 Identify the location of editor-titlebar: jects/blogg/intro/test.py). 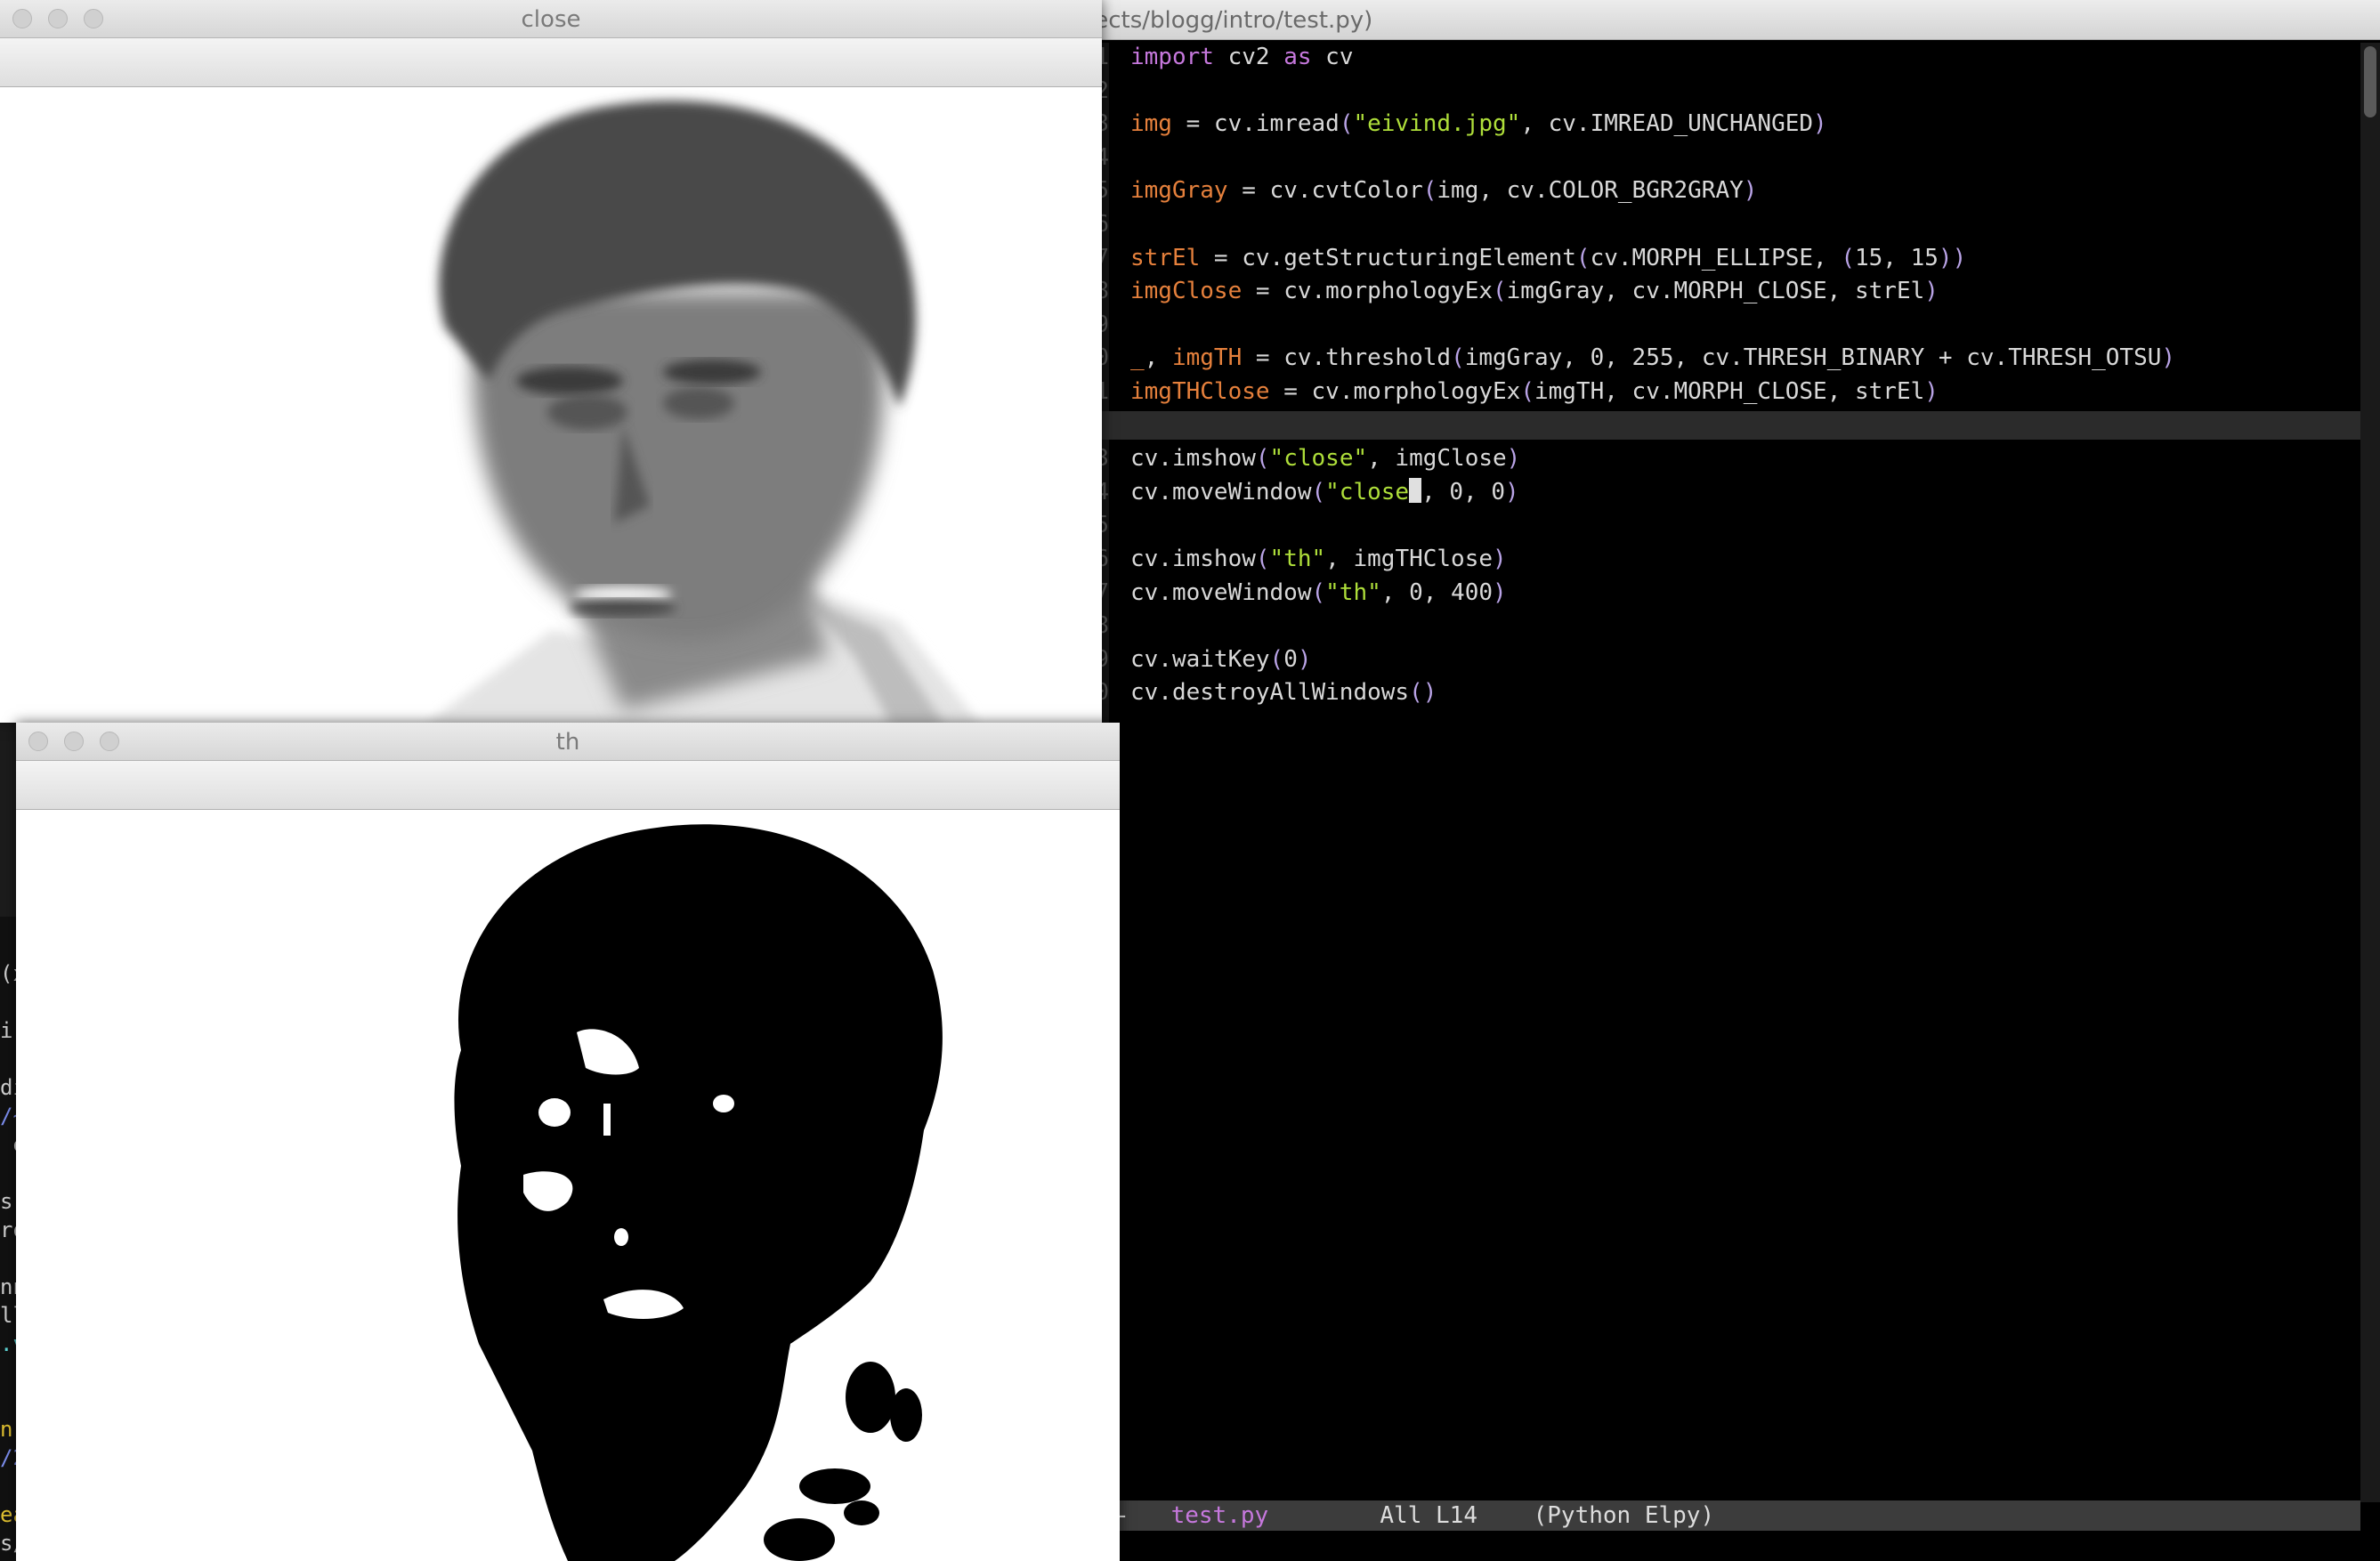
(1726, 20).